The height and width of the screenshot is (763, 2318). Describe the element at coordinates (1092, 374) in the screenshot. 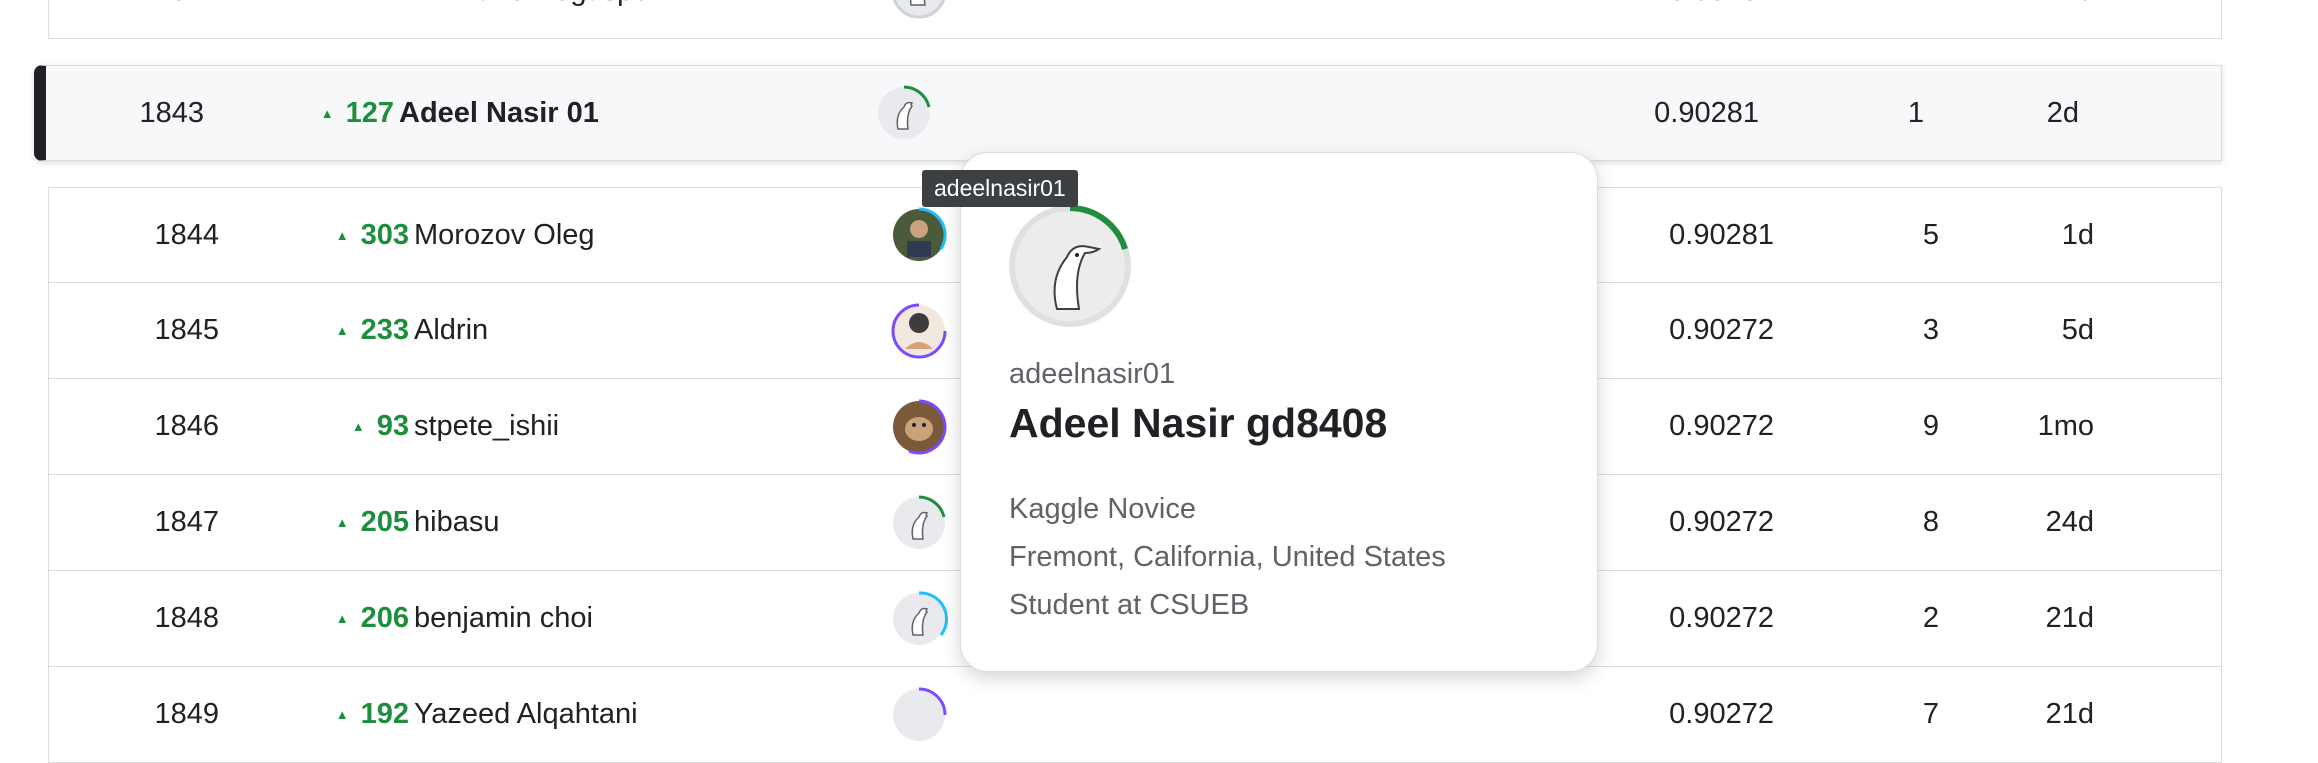

I see `profile-username: adeelnasir01` at that location.